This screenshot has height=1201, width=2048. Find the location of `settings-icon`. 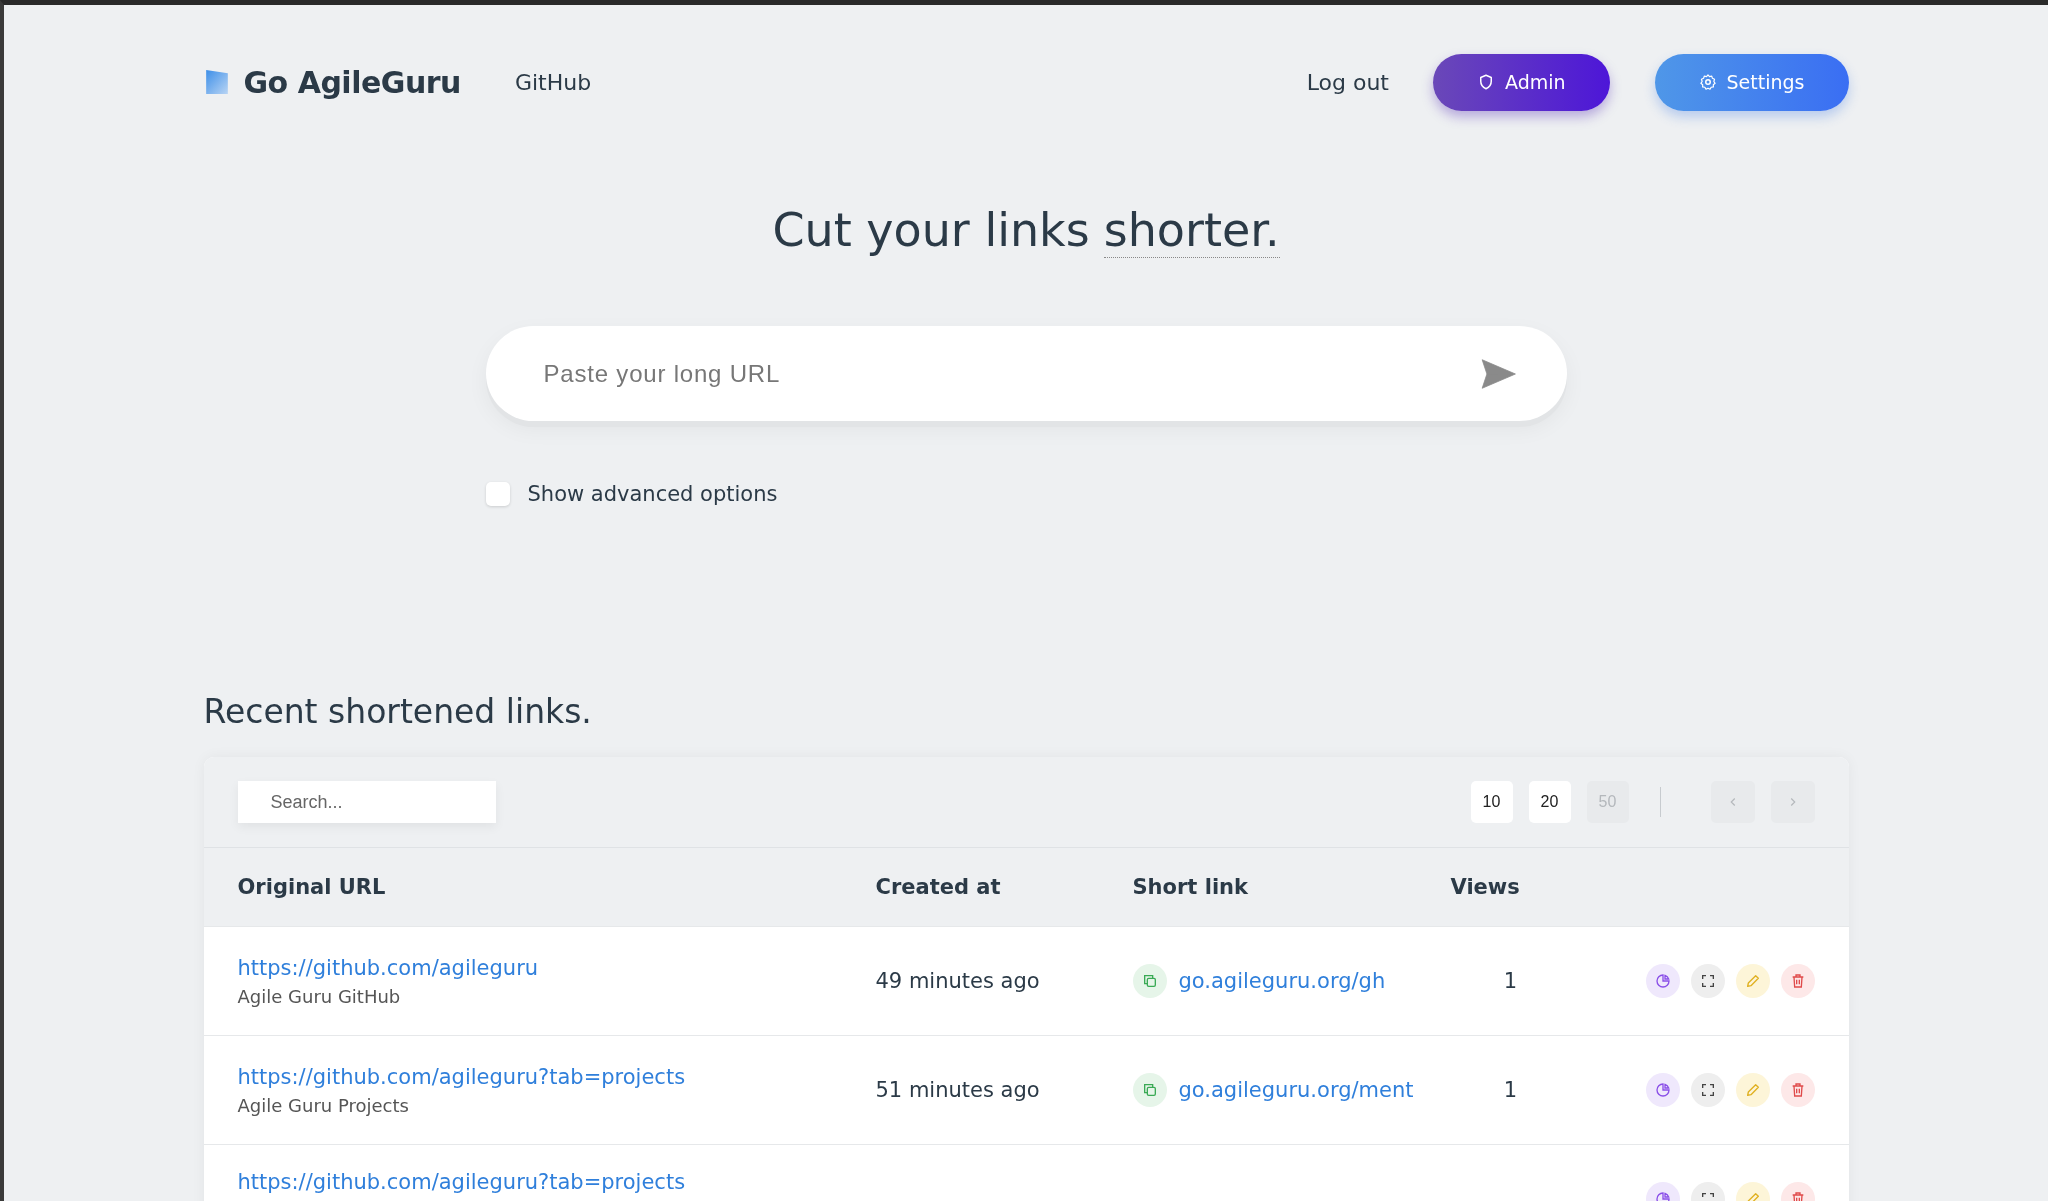

settings-icon is located at coordinates (1707, 82).